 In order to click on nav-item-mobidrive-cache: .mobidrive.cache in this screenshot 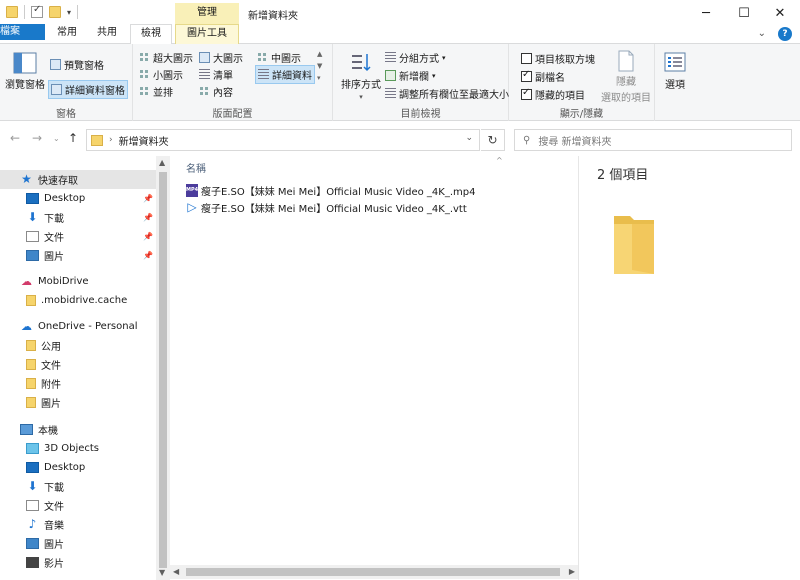, I will do `click(78, 300)`.